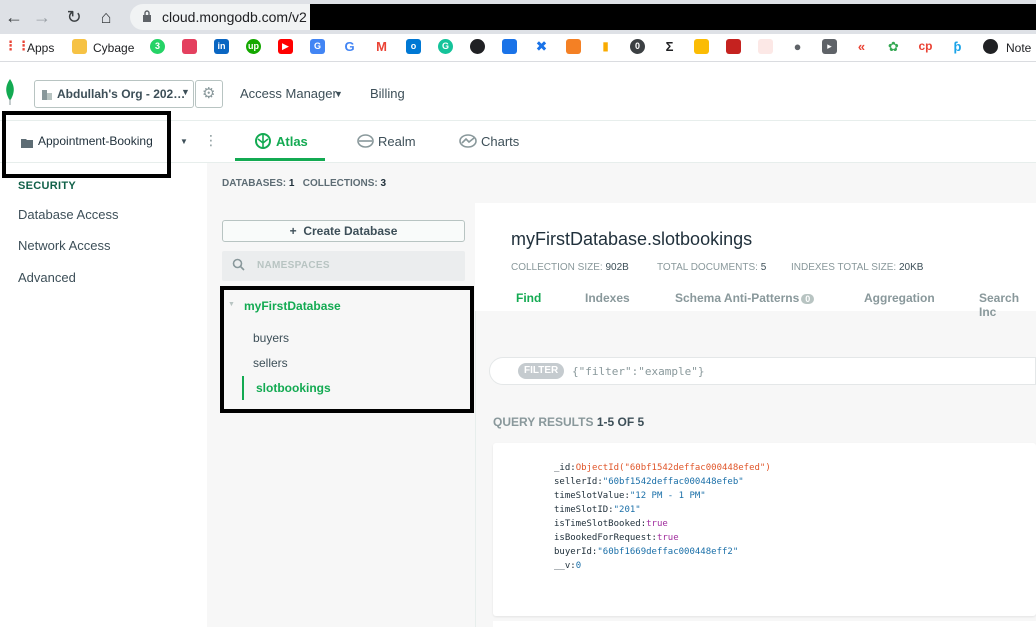  What do you see at coordinates (528, 298) in the screenshot?
I see `tab-find: Find` at bounding box center [528, 298].